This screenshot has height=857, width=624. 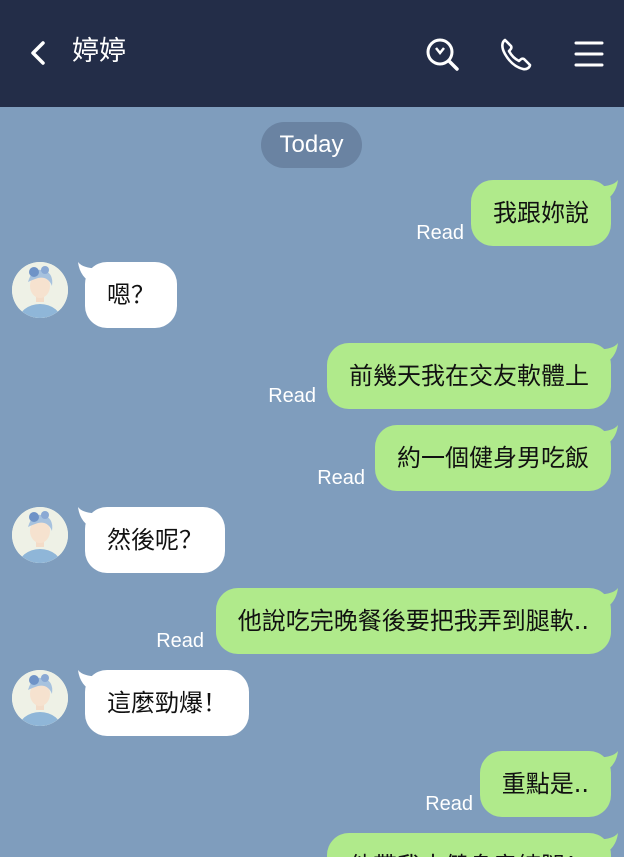 I want to click on back-icon, so click(x=39, y=53).